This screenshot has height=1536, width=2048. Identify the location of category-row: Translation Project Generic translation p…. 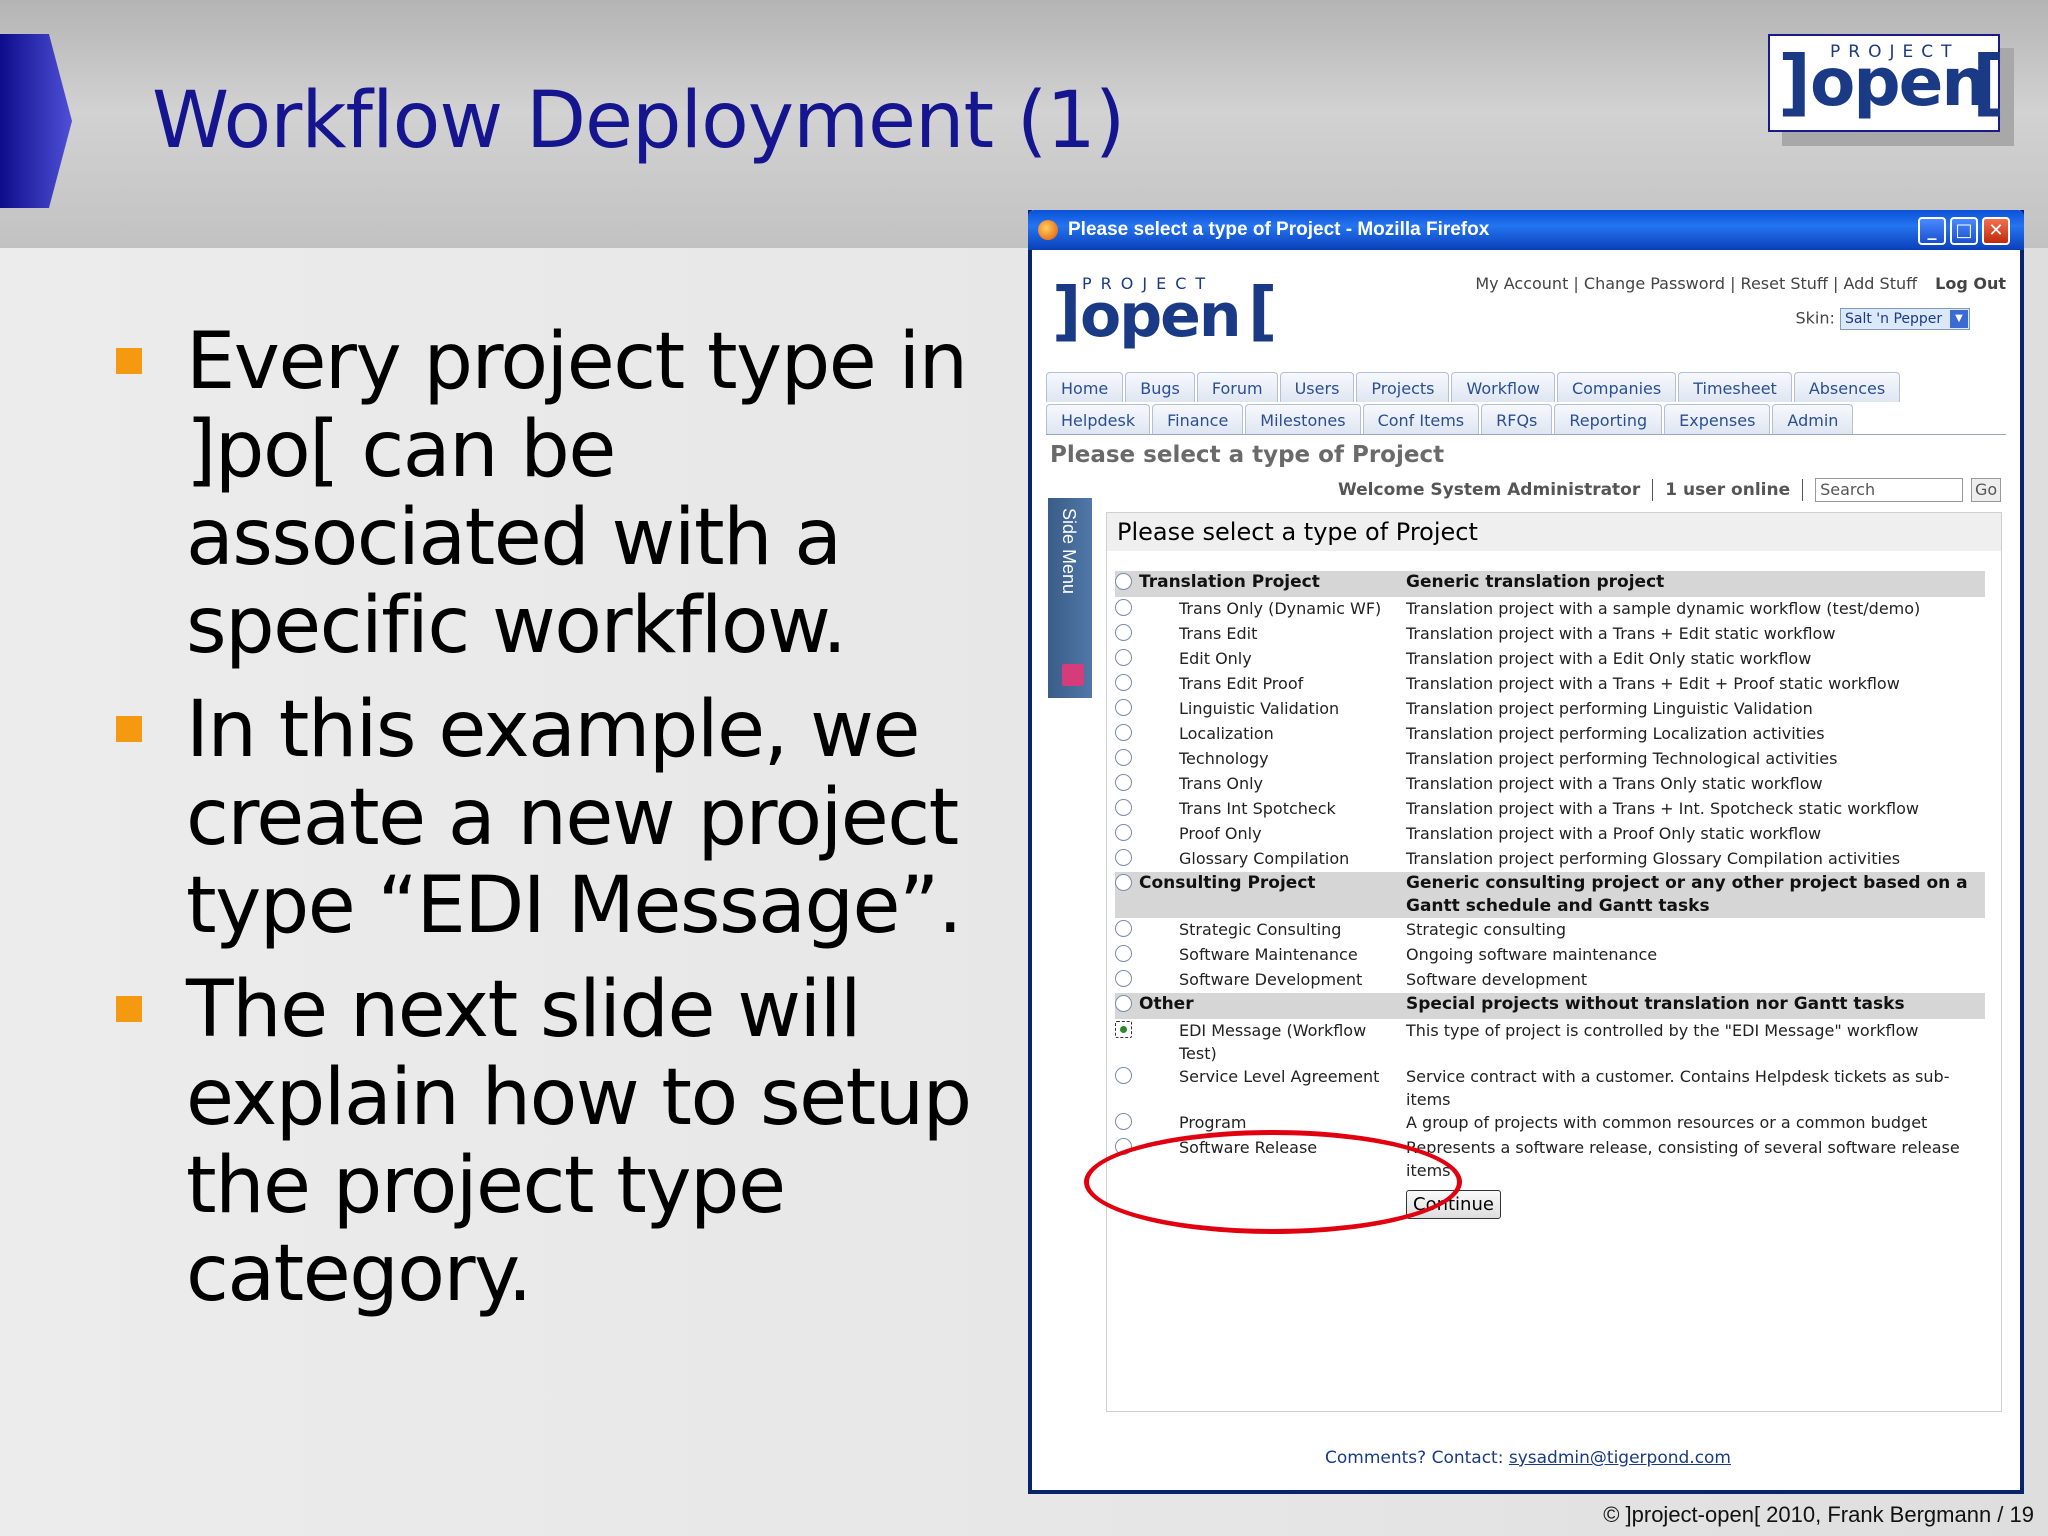
(1550, 584).